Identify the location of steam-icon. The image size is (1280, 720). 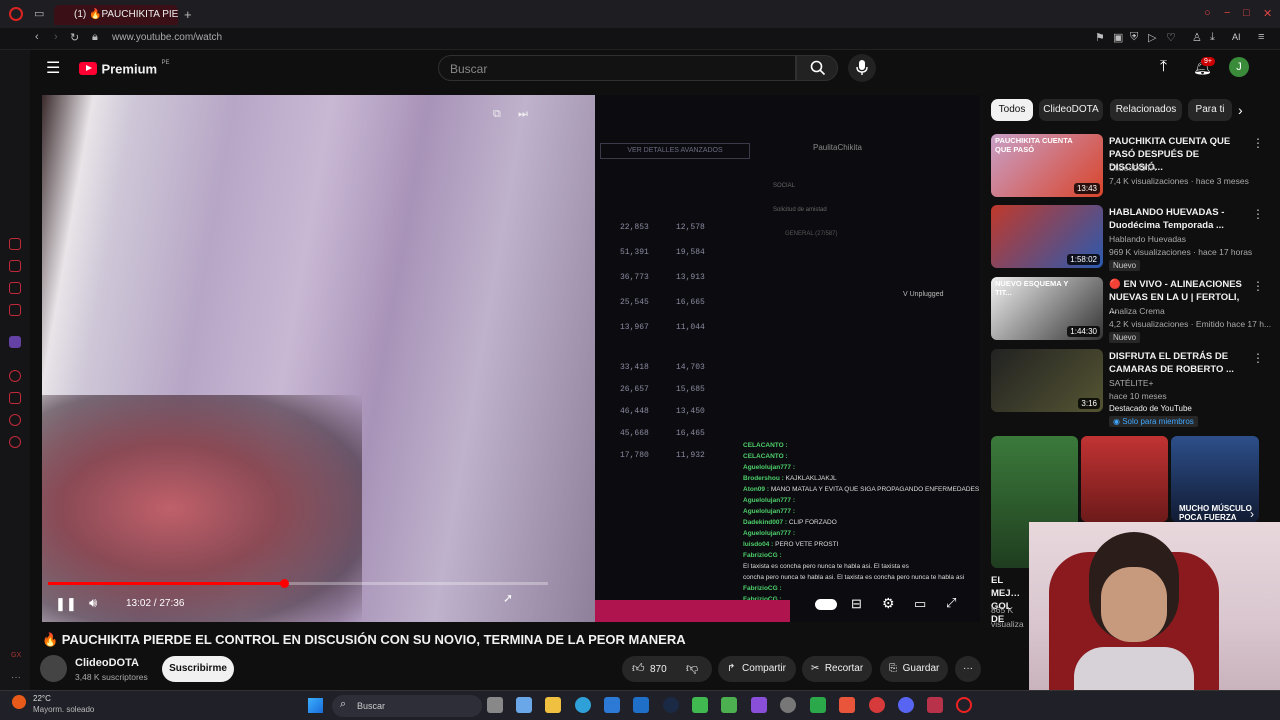
(671, 705).